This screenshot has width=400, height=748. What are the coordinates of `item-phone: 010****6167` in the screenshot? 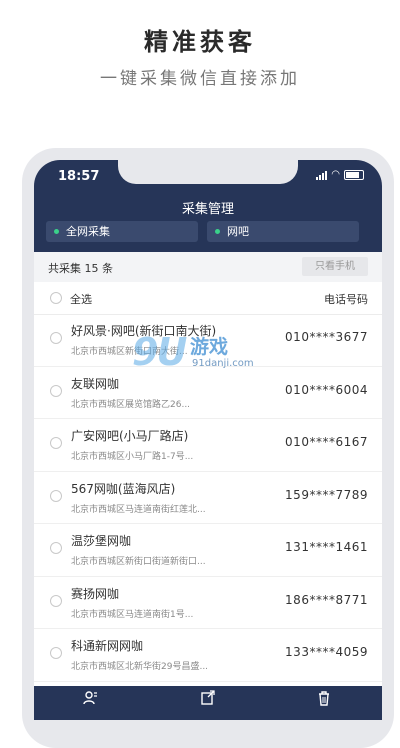 It's located at (326, 442).